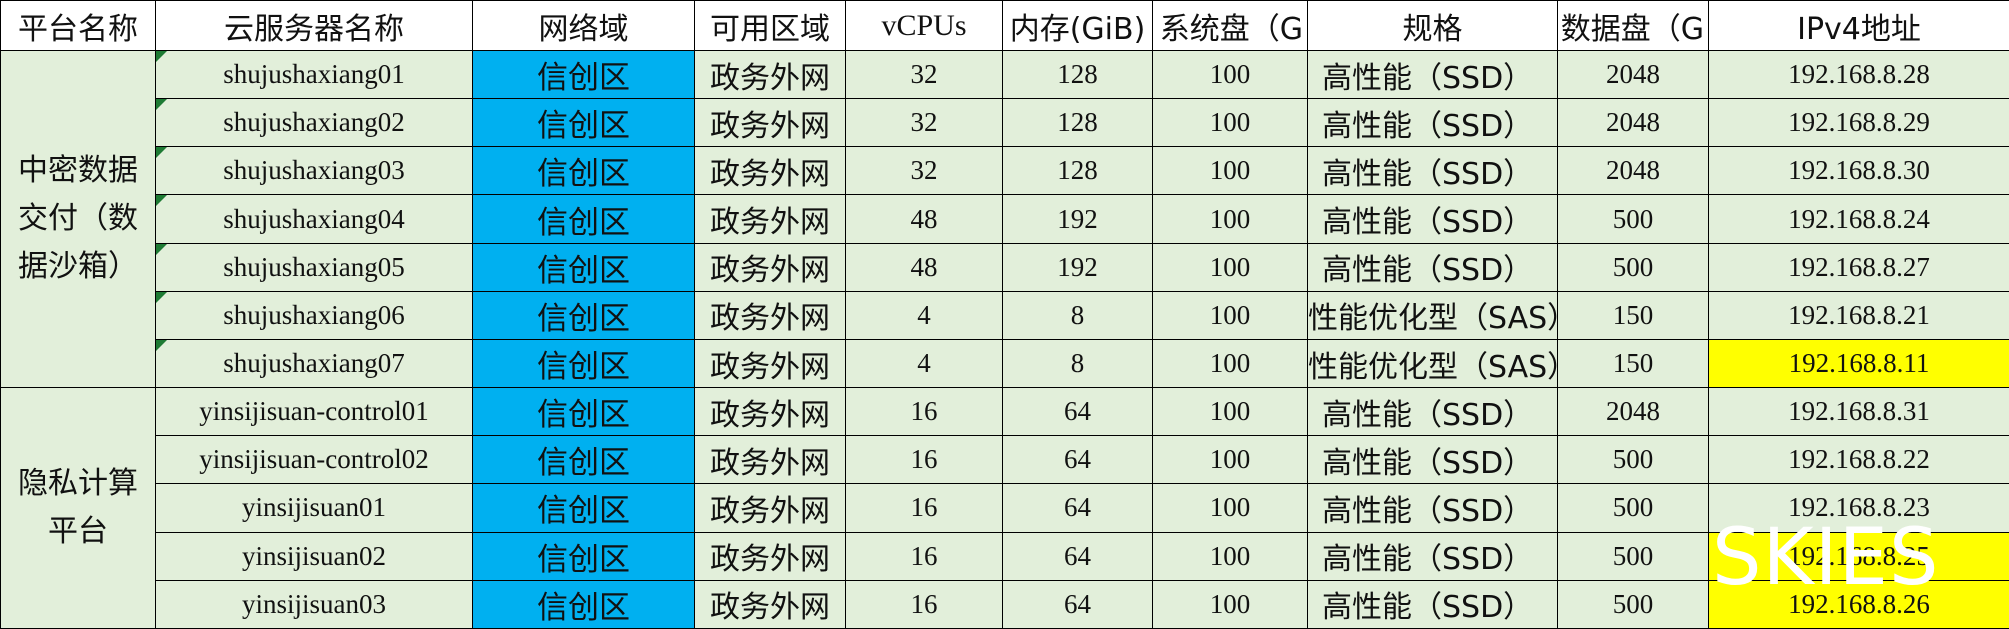  Describe the element at coordinates (314, 363) in the screenshot. I see `cell-server-name: shujushaxiang07` at that location.